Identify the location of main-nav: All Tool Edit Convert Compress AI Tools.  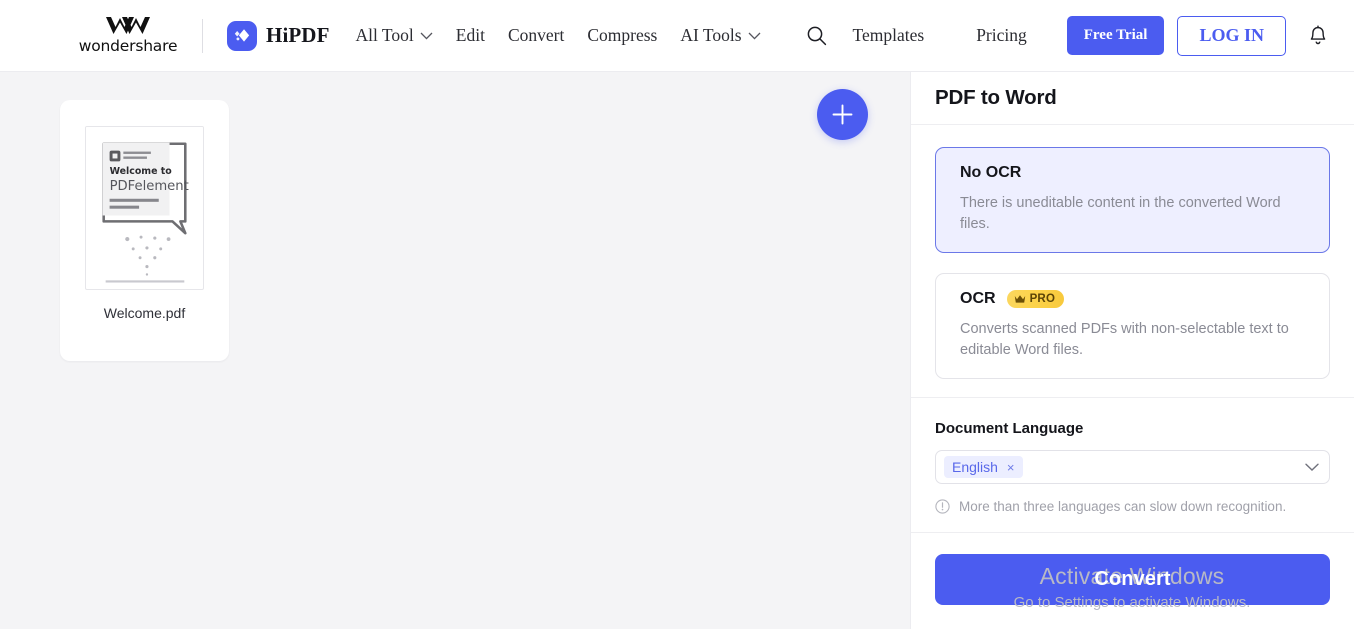
(591, 35).